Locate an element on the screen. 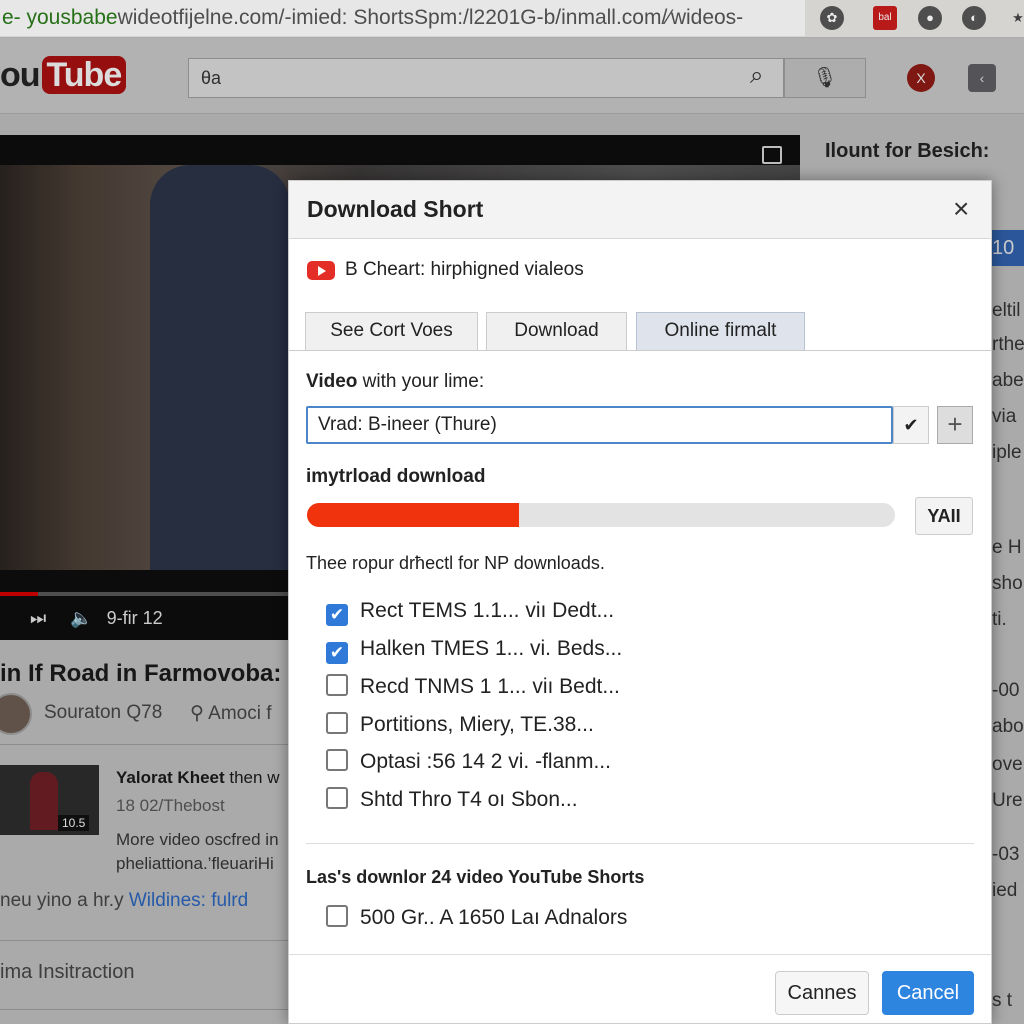 The height and width of the screenshot is (1024, 1024). tab-see-cort-voes: See Cort Voes is located at coordinates (391, 331).